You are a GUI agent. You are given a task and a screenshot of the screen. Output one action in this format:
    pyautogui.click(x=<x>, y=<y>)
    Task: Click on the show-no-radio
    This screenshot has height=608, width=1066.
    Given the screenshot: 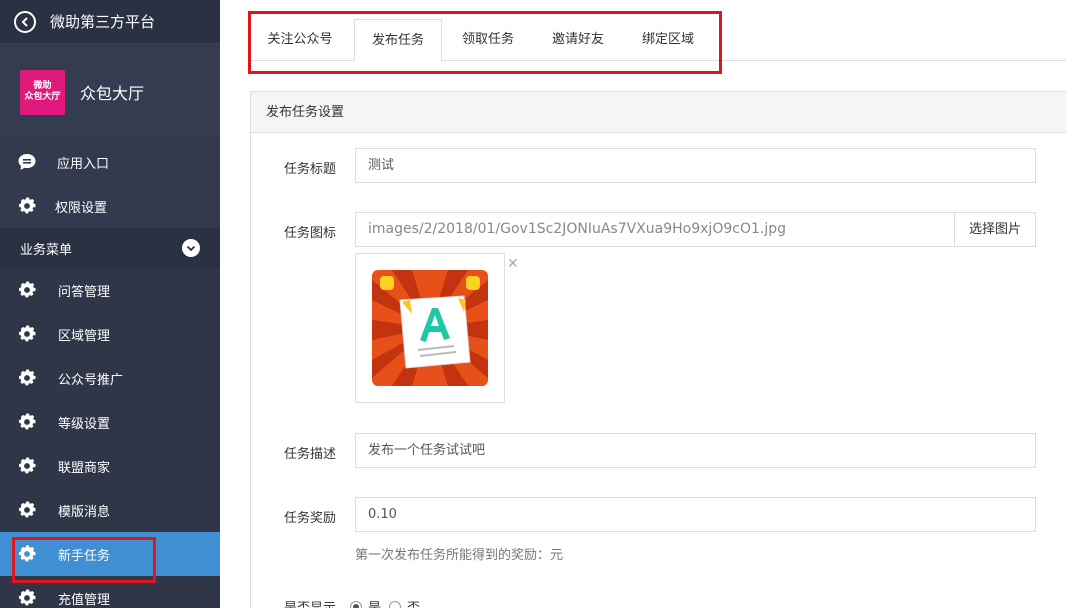 What is the action you would take?
    pyautogui.click(x=395, y=604)
    